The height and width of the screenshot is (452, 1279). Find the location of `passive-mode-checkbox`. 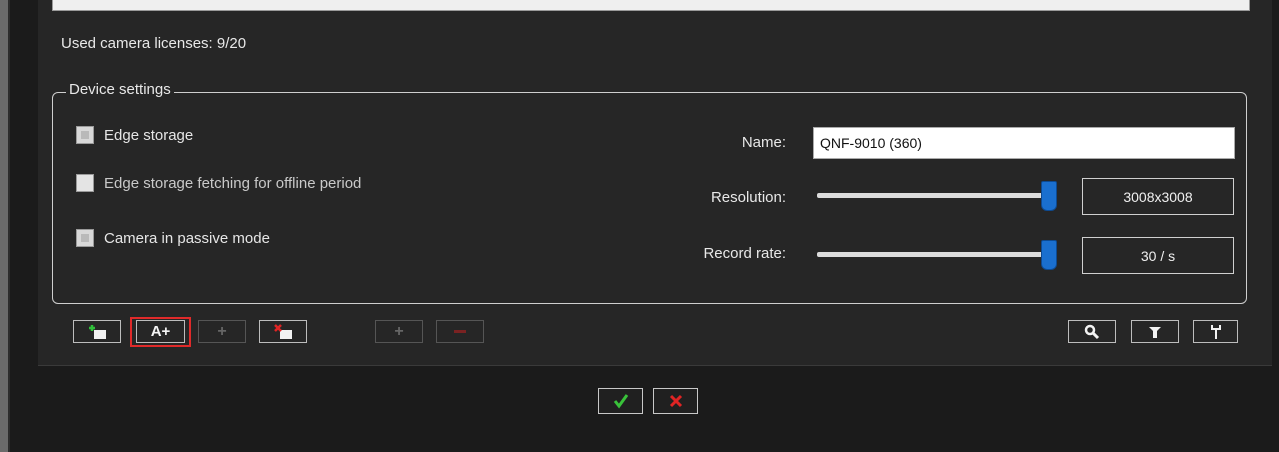

passive-mode-checkbox is located at coordinates (85, 238).